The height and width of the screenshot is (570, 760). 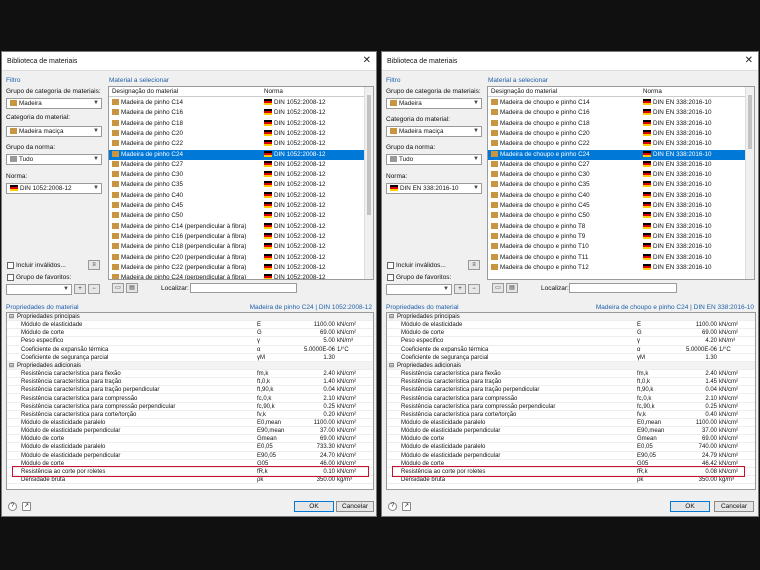 I want to click on list-item: Madeira de pinho C18 DIN 1052:2008-12, so click(x=236, y=124).